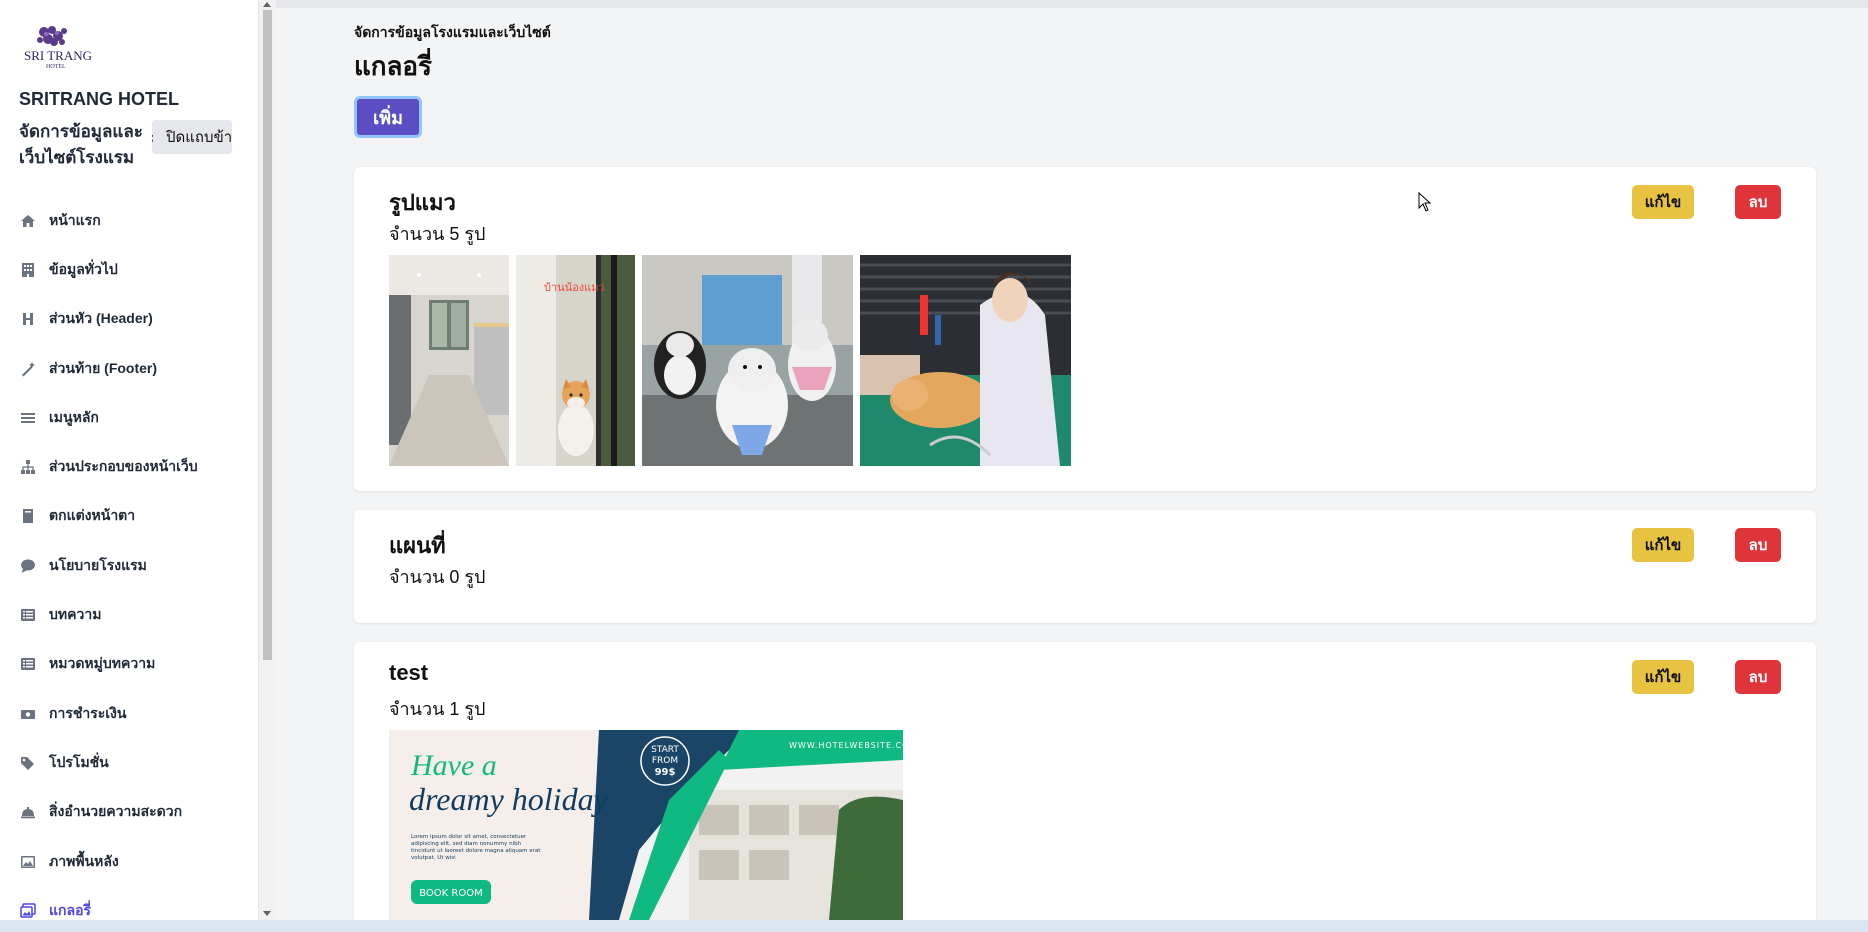 The width and height of the screenshot is (1868, 932). Describe the element at coordinates (453, 765) in the screenshot. I see `svg-text: Have a` at that location.